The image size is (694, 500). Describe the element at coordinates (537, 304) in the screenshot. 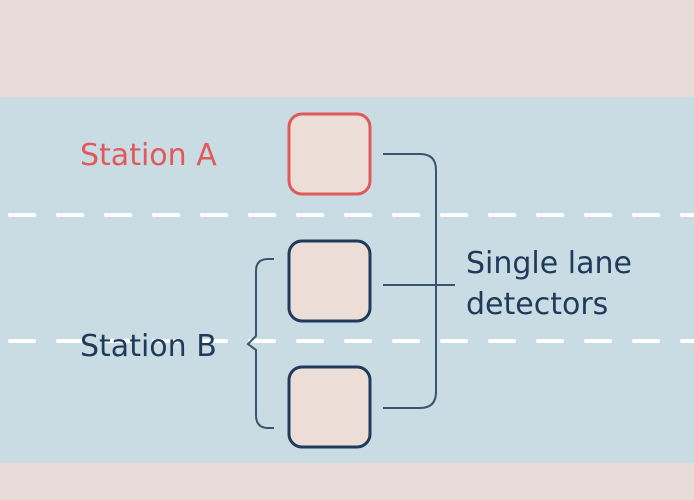

I see `callout-label-line2: detectors` at that location.